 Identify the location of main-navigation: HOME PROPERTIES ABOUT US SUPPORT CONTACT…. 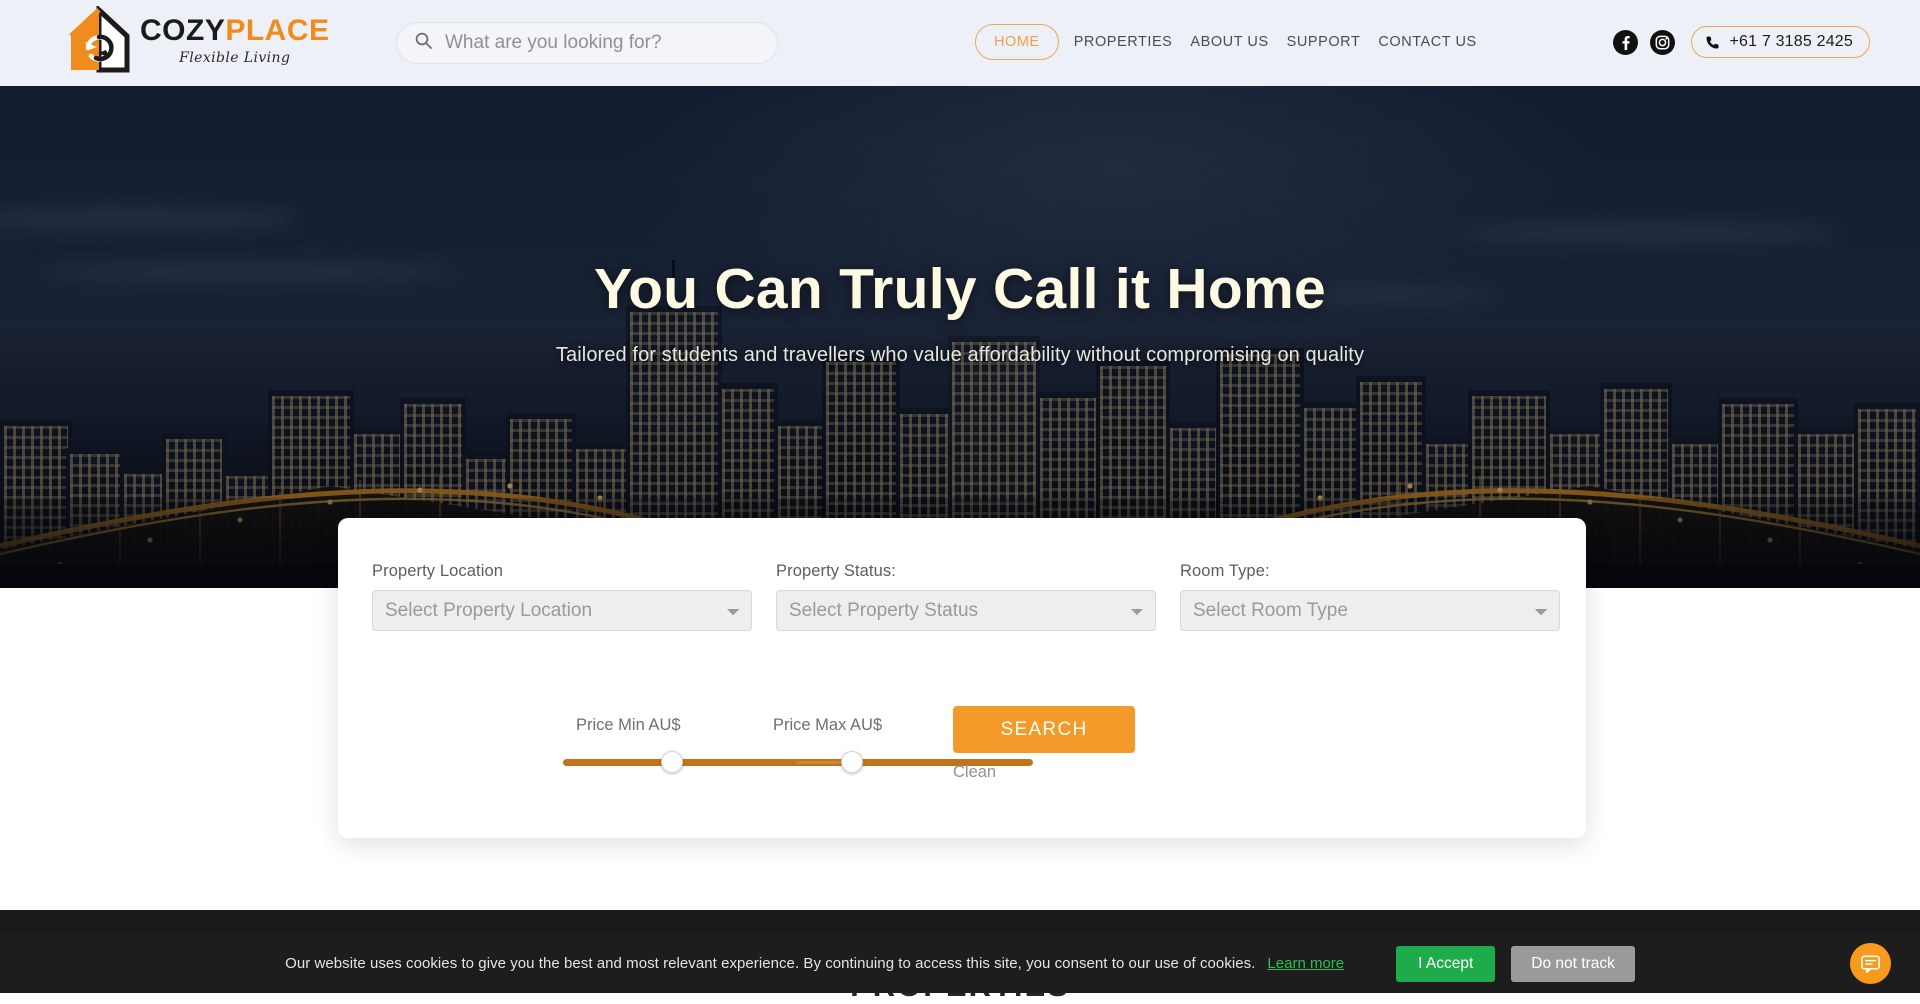
(1230, 42).